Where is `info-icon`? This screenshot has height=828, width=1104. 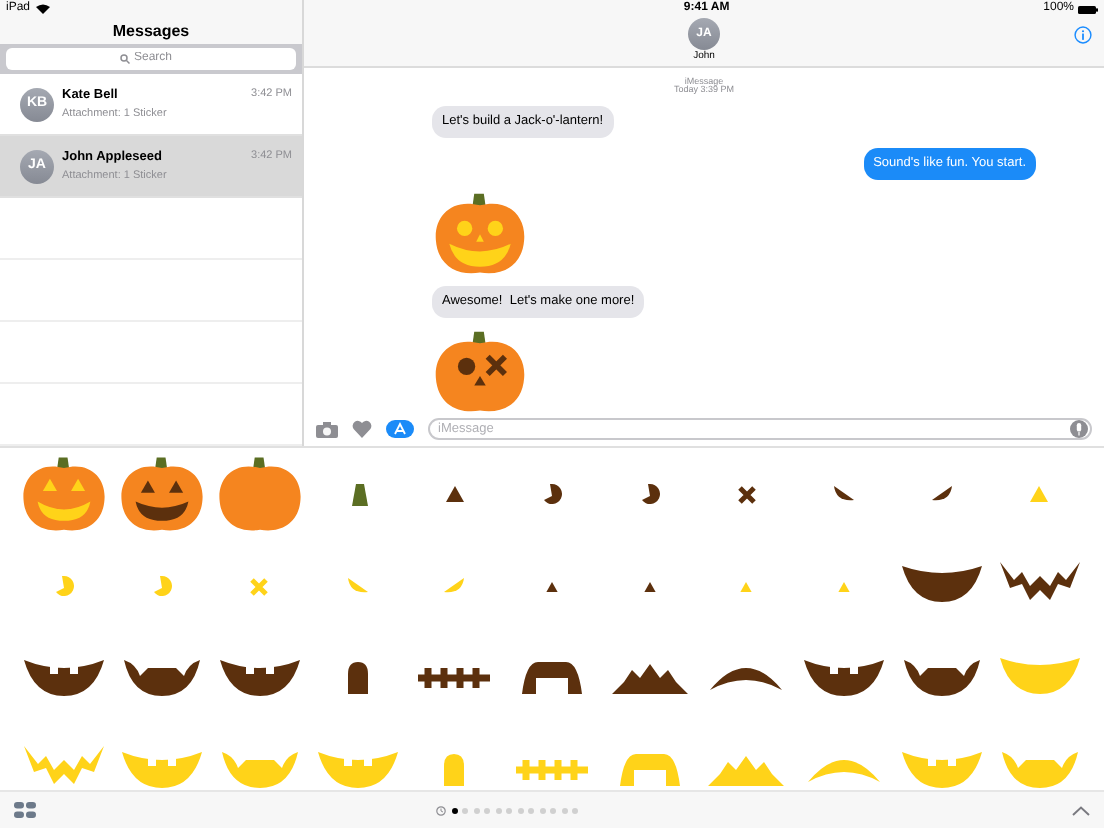
info-icon is located at coordinates (1083, 35).